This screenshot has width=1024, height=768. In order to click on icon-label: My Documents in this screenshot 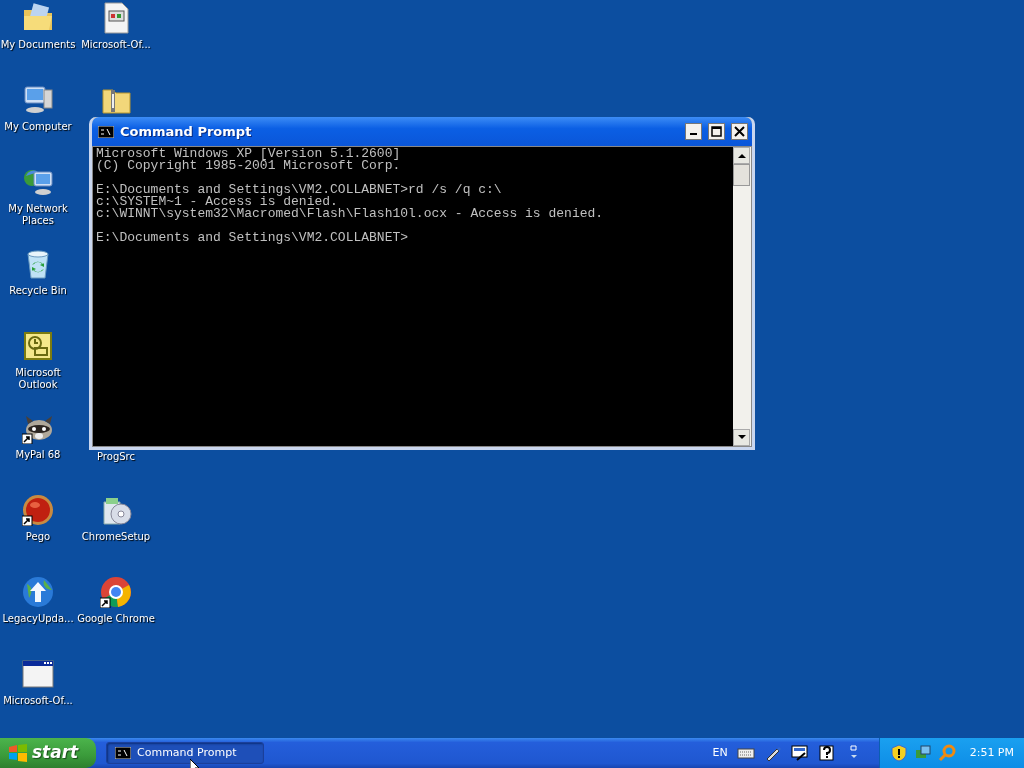, I will do `click(38, 45)`.